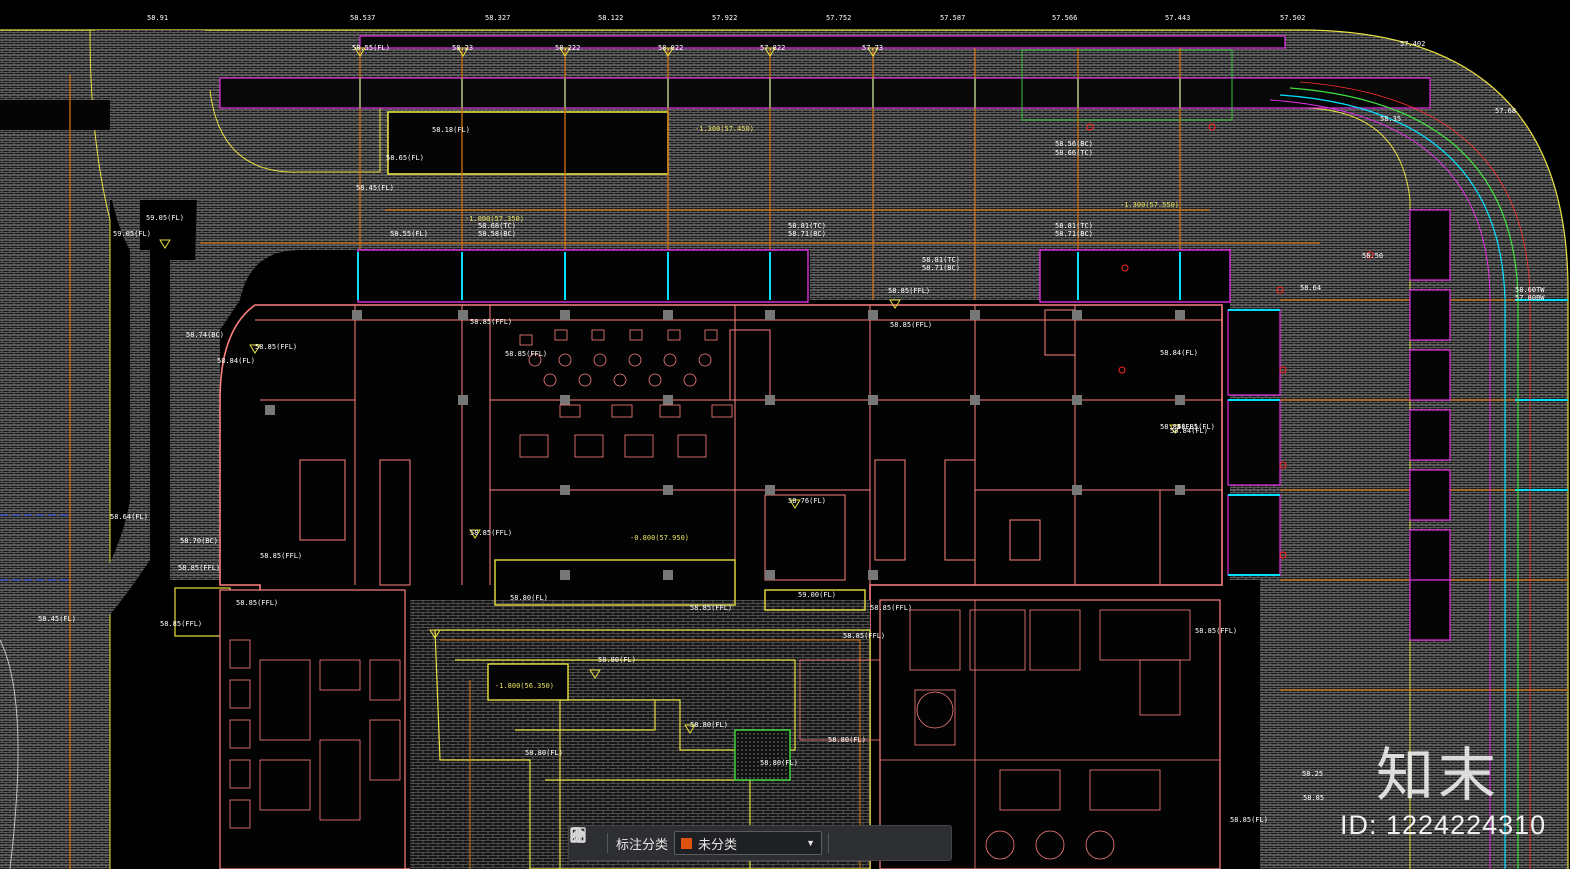 The width and height of the screenshot is (1570, 869). Describe the element at coordinates (1074, 153) in the screenshot. I see `elevation-label: 58.66(TC)` at that location.